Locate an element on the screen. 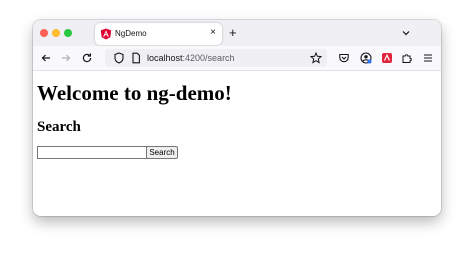  tab-close-icon: × is located at coordinates (213, 33).